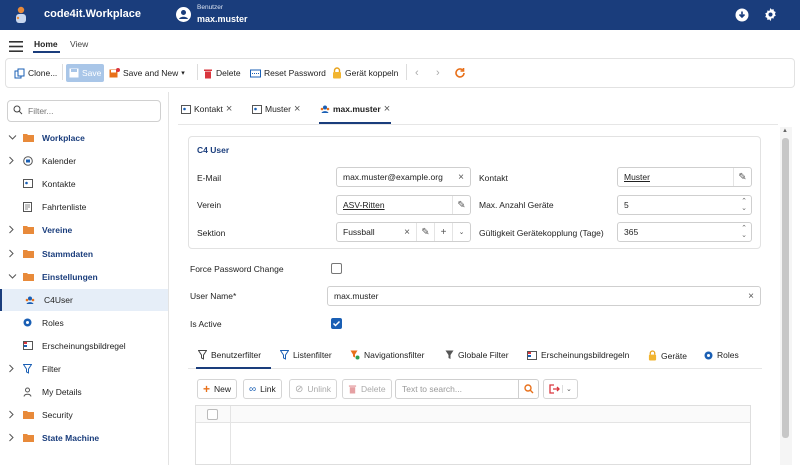 The width and height of the screenshot is (800, 465). I want to click on lock-icon, so click(652, 355).